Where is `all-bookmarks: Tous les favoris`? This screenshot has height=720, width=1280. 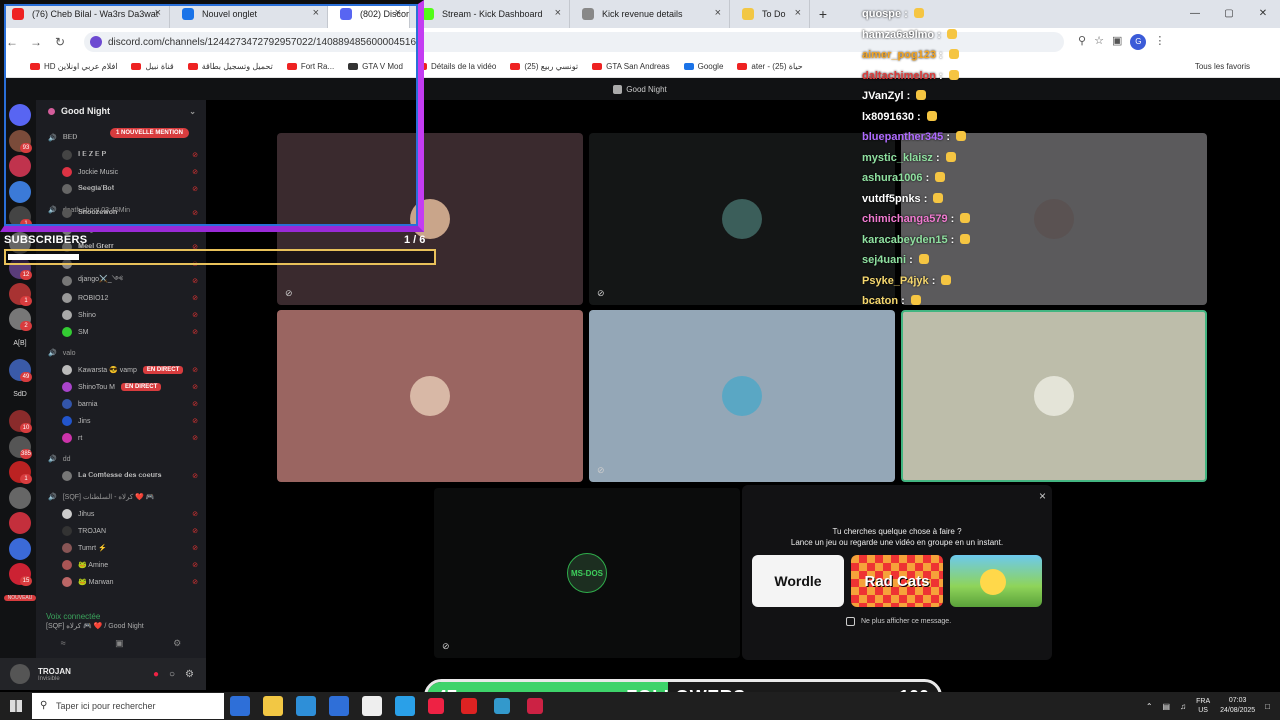 all-bookmarks: Tous les favoris is located at coordinates (1222, 66).